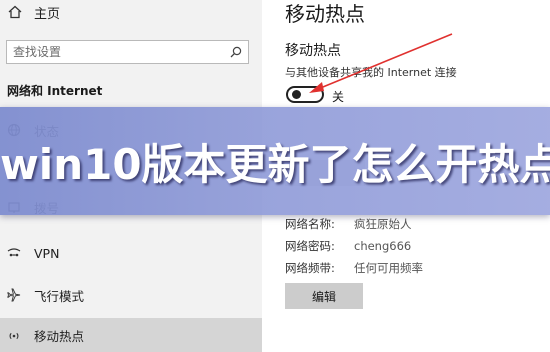  What do you see at coordinates (275, 164) in the screenshot?
I see `banner-title: win10版本更新了怎么开热点` at bounding box center [275, 164].